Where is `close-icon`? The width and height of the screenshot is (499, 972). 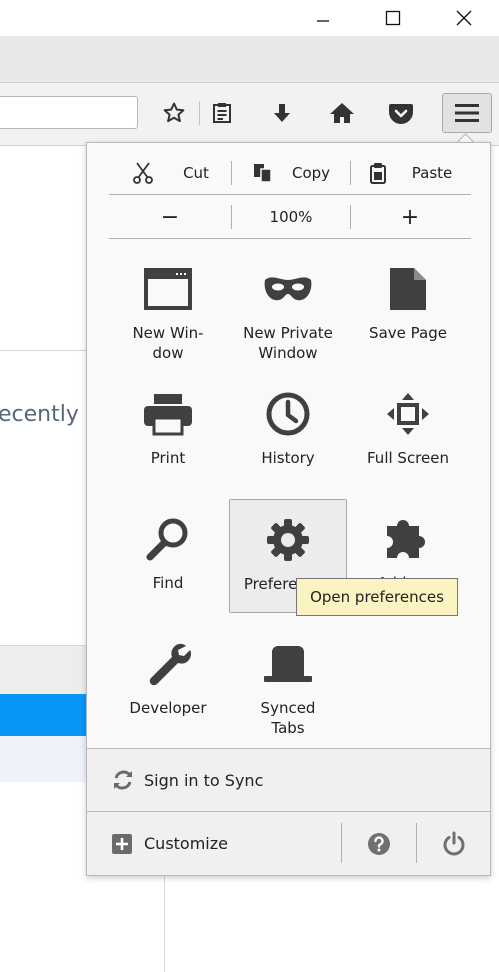 close-icon is located at coordinates (464, 18).